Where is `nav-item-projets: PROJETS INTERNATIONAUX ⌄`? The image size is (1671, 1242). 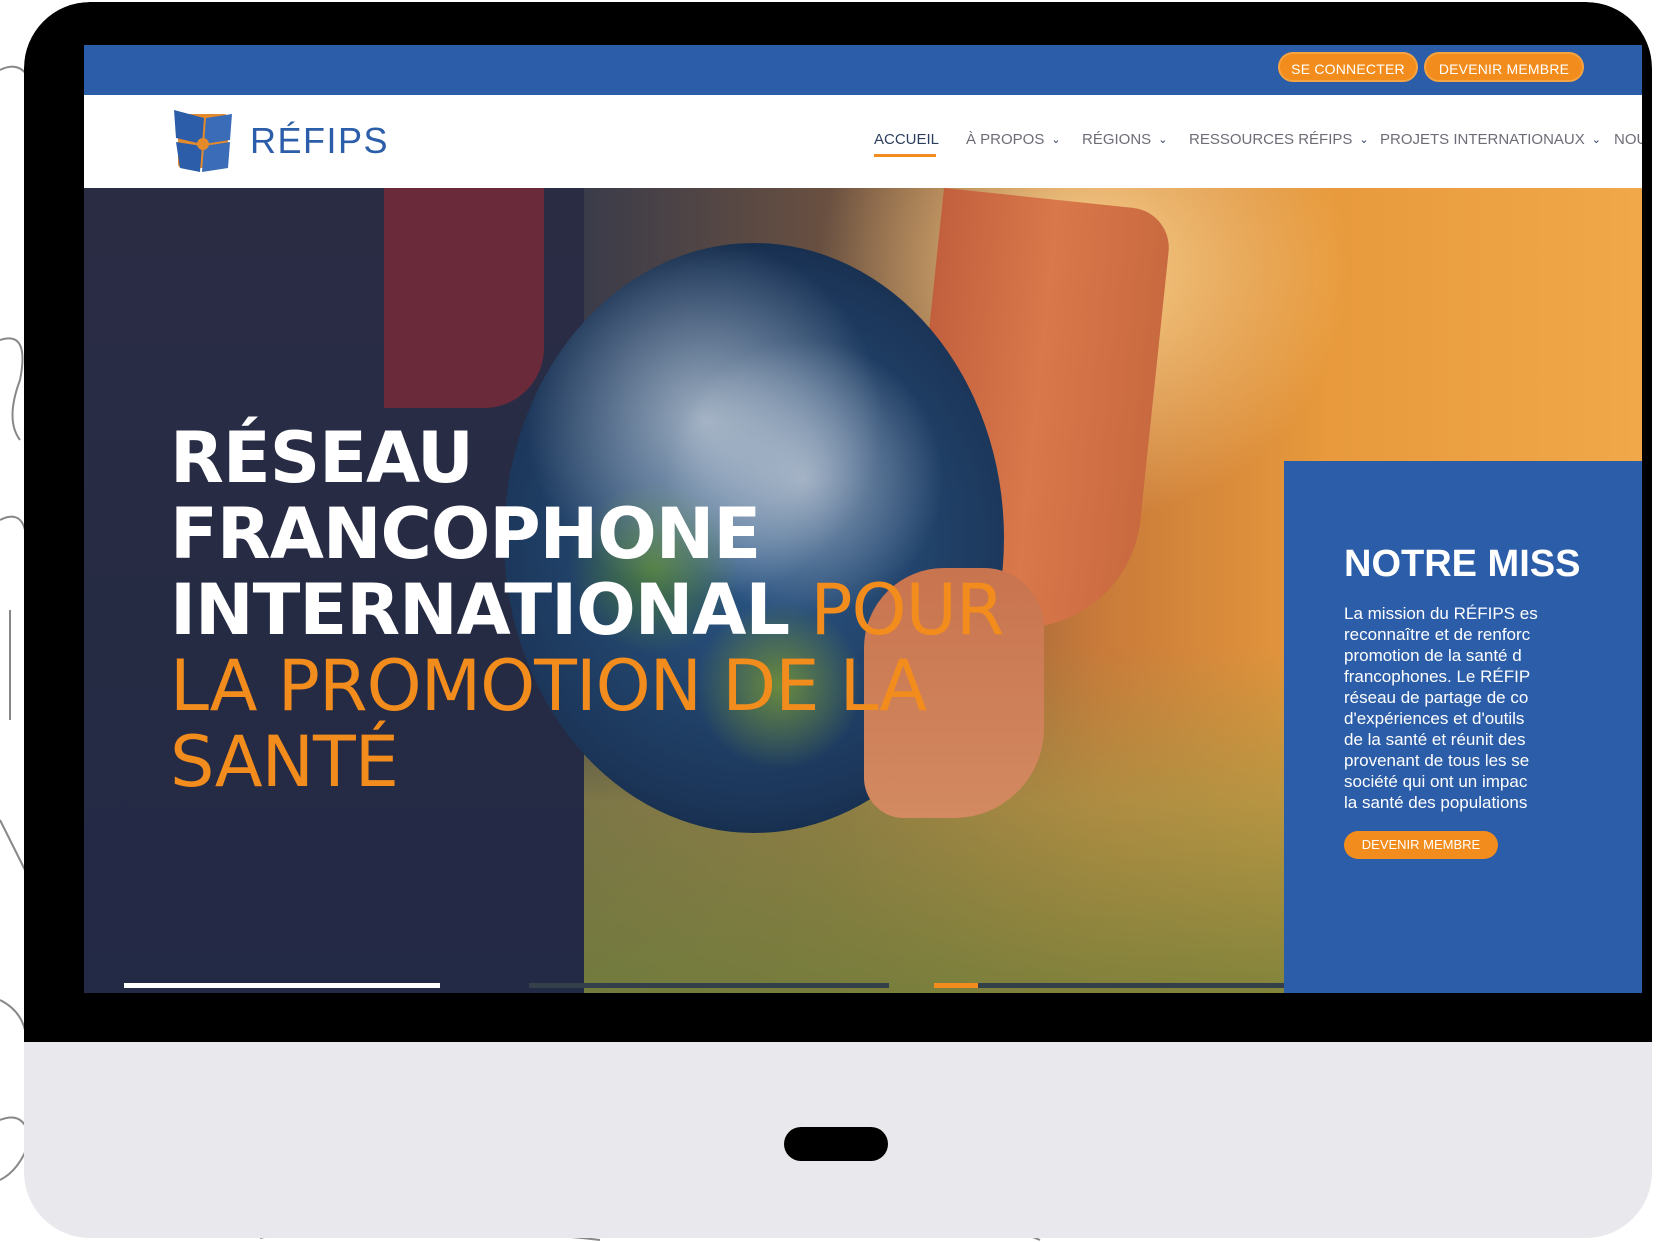 nav-item-projets: PROJETS INTERNATIONAUX ⌄ is located at coordinates (1490, 139).